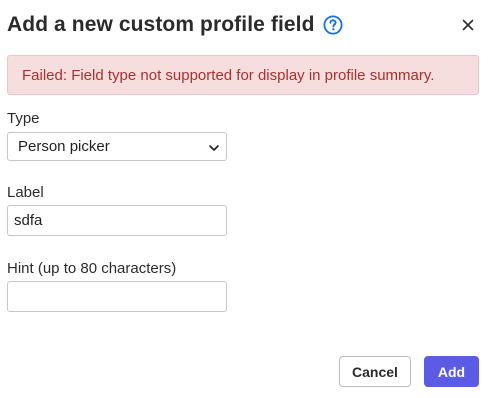 Image resolution: width=495 pixels, height=398 pixels. I want to click on type-label: Type, so click(23, 118).